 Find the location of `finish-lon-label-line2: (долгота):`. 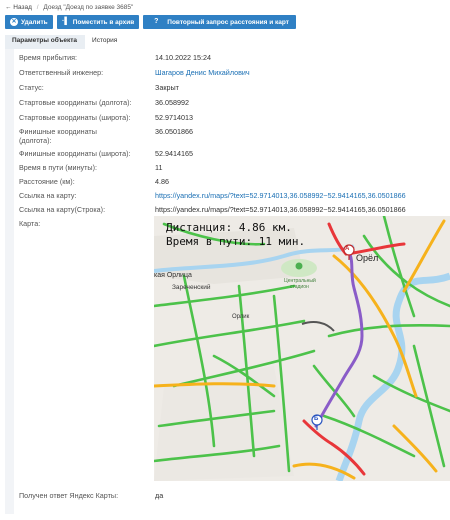

finish-lon-label-line2: (долгота): is located at coordinates (35, 140).